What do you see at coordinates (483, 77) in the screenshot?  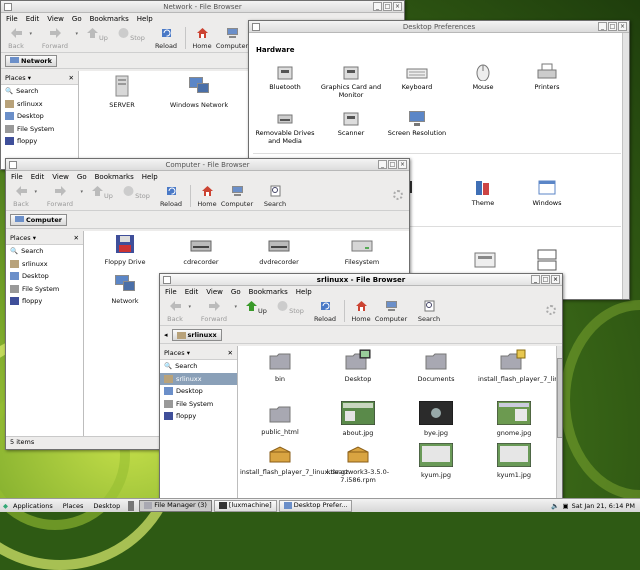 I see `pref-mouse: Mouse` at bounding box center [483, 77].